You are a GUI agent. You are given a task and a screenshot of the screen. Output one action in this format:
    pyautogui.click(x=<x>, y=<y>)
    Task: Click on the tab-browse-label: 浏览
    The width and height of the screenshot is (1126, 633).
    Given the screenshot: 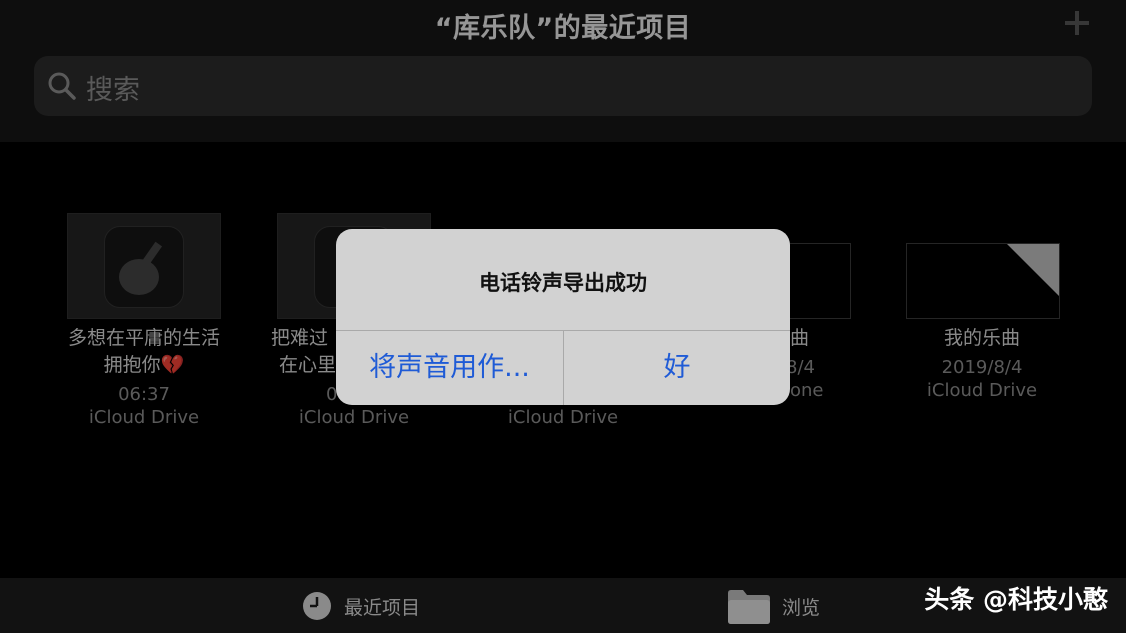 What is the action you would take?
    pyautogui.click(x=801, y=608)
    